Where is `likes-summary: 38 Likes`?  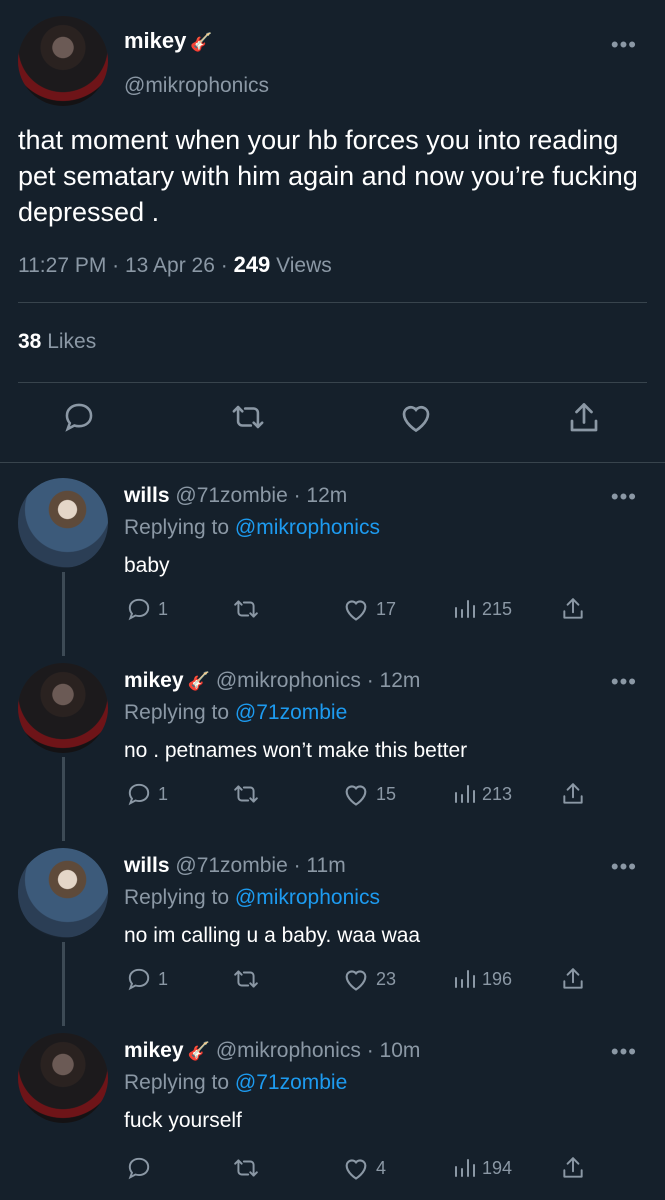
likes-summary: 38 Likes is located at coordinates (57, 342).